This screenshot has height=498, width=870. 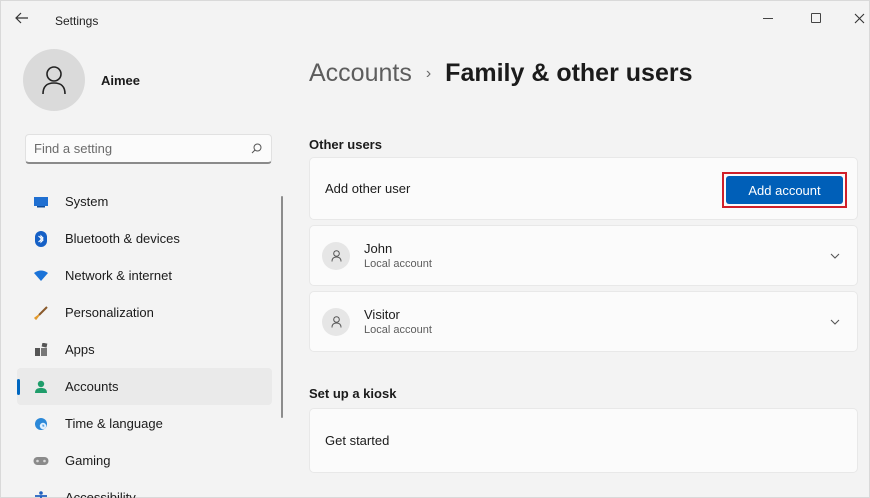 I want to click on sidebar-item-label: Bluetooth & devices, so click(x=122, y=238).